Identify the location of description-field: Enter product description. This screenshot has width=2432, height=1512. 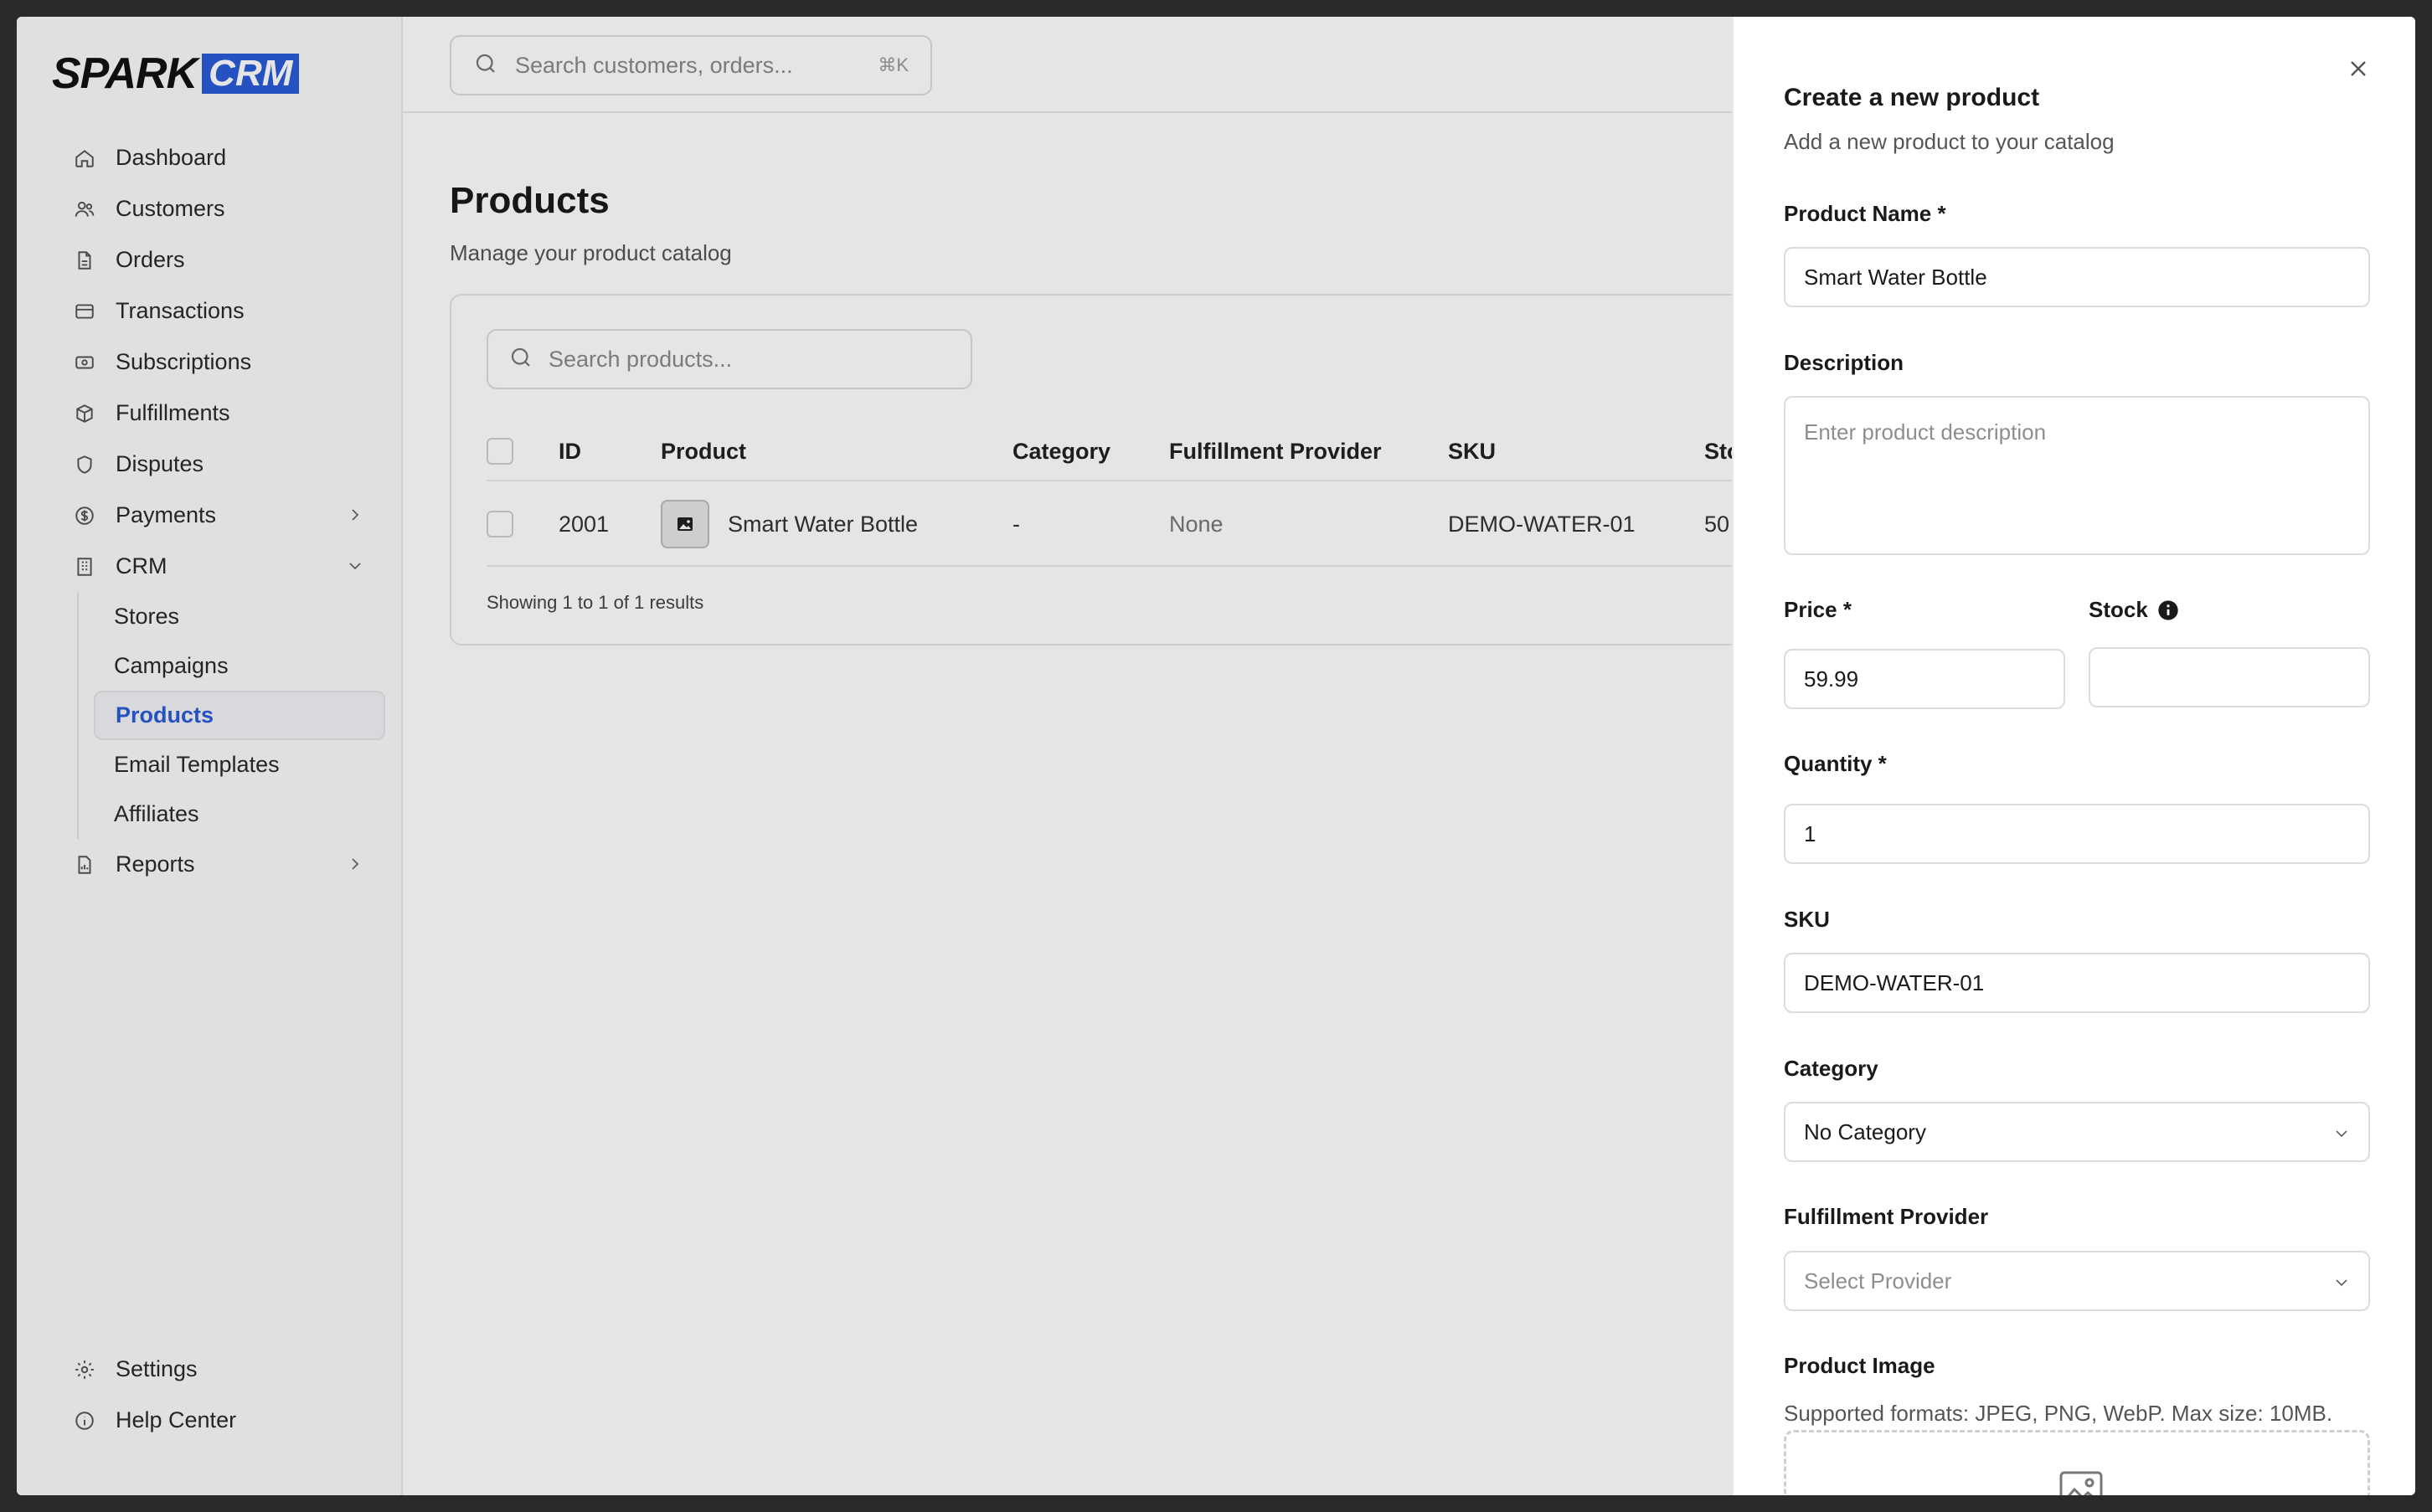
(2077, 476).